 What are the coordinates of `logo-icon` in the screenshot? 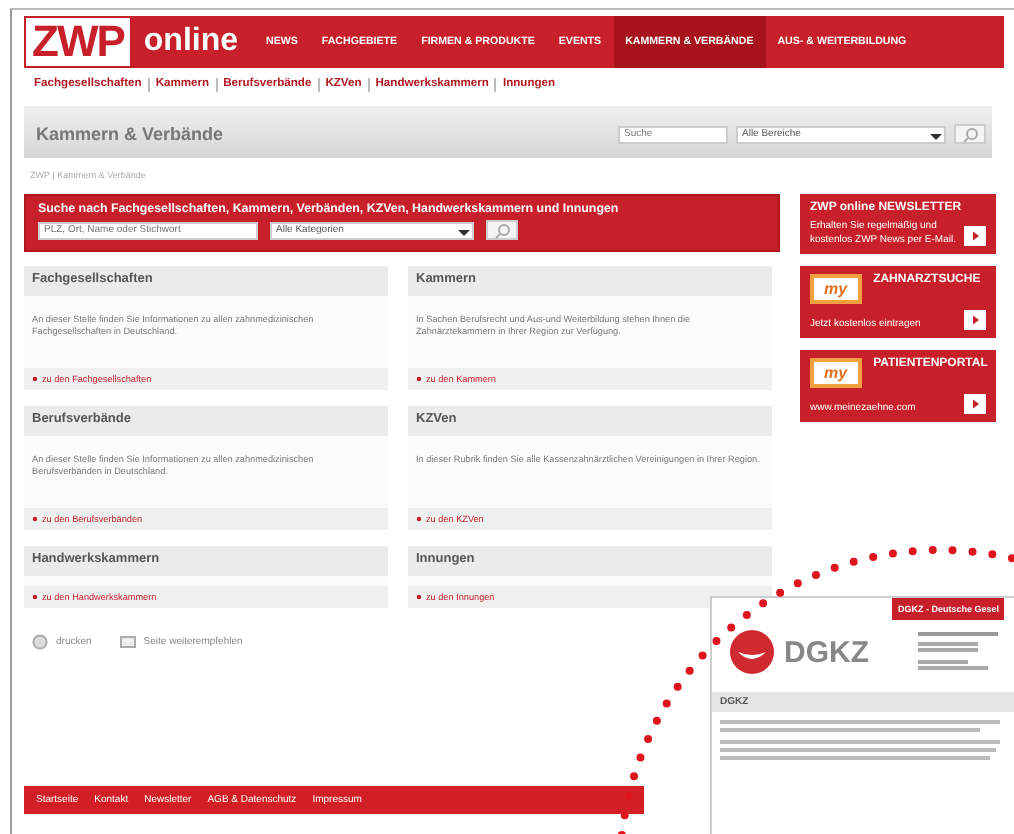 It's located at (752, 652).